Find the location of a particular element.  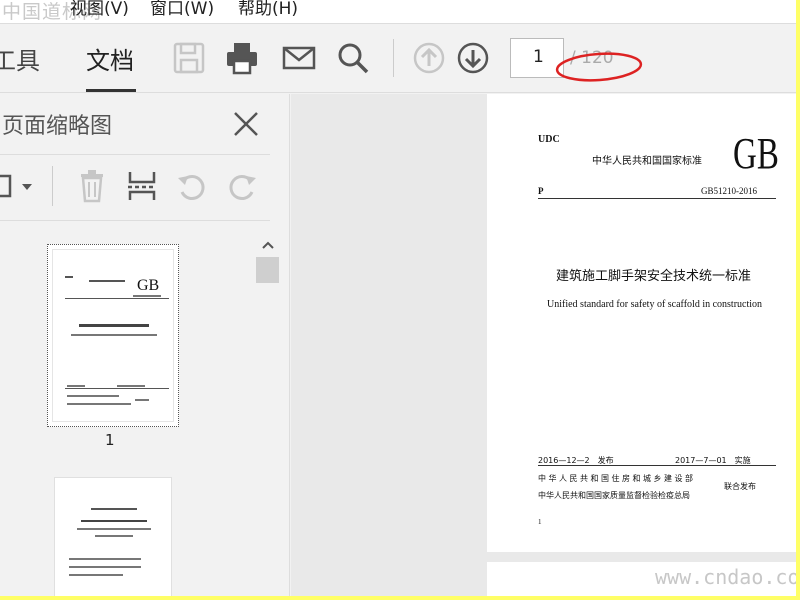

panel-tool-separator is located at coordinates (52, 186).